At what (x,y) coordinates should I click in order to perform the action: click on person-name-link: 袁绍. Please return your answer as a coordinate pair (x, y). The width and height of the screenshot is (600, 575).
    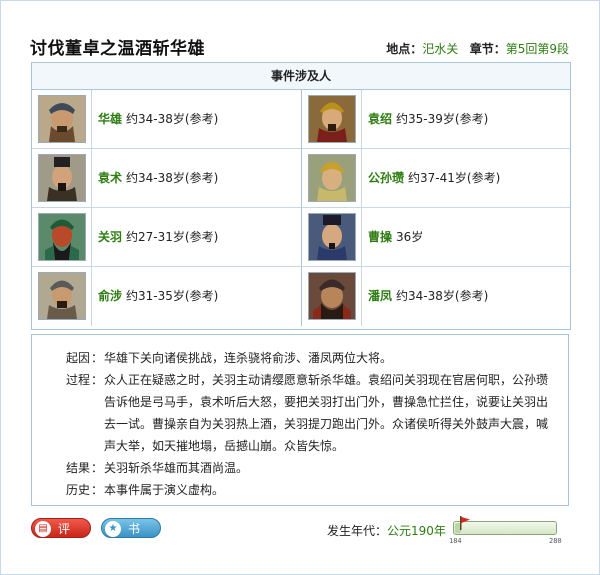
    Looking at the image, I should click on (380, 119).